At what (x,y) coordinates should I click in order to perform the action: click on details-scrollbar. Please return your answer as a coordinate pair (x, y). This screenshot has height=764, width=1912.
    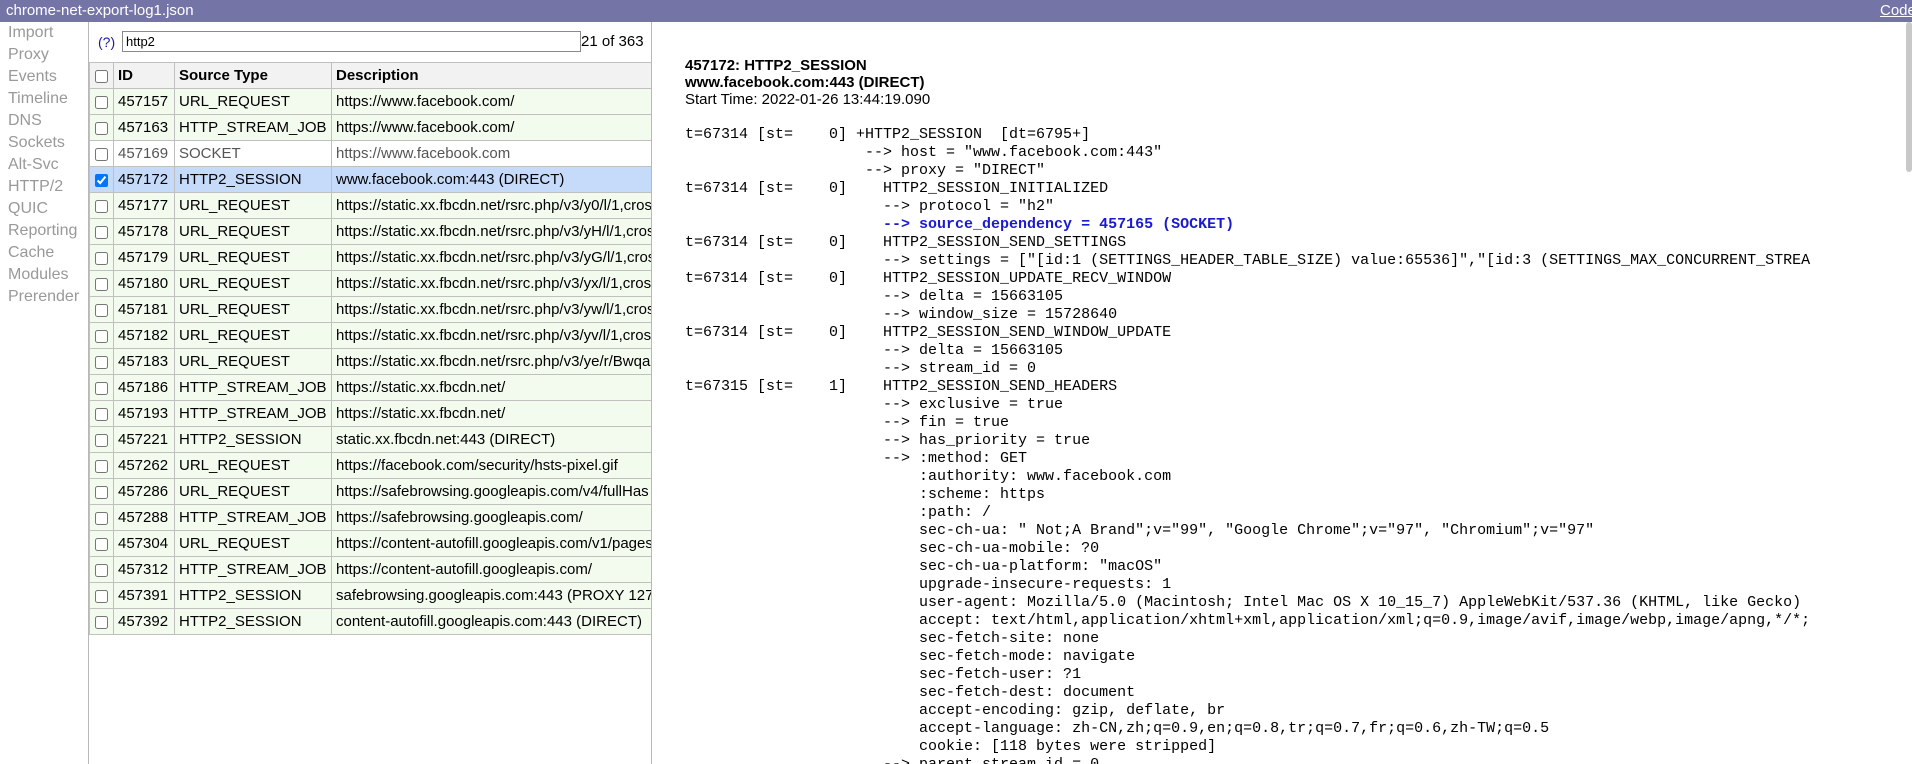
    Looking at the image, I should click on (1909, 97).